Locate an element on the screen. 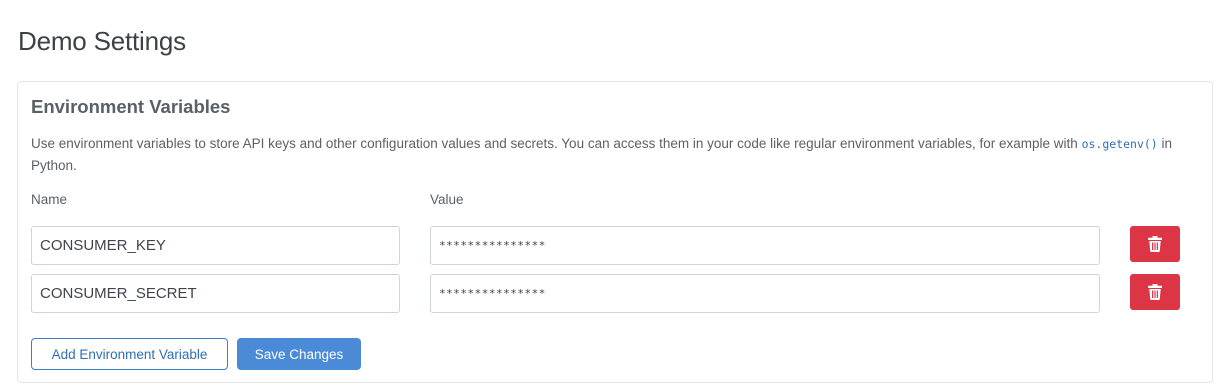  card-title: Environment Variables is located at coordinates (131, 106).